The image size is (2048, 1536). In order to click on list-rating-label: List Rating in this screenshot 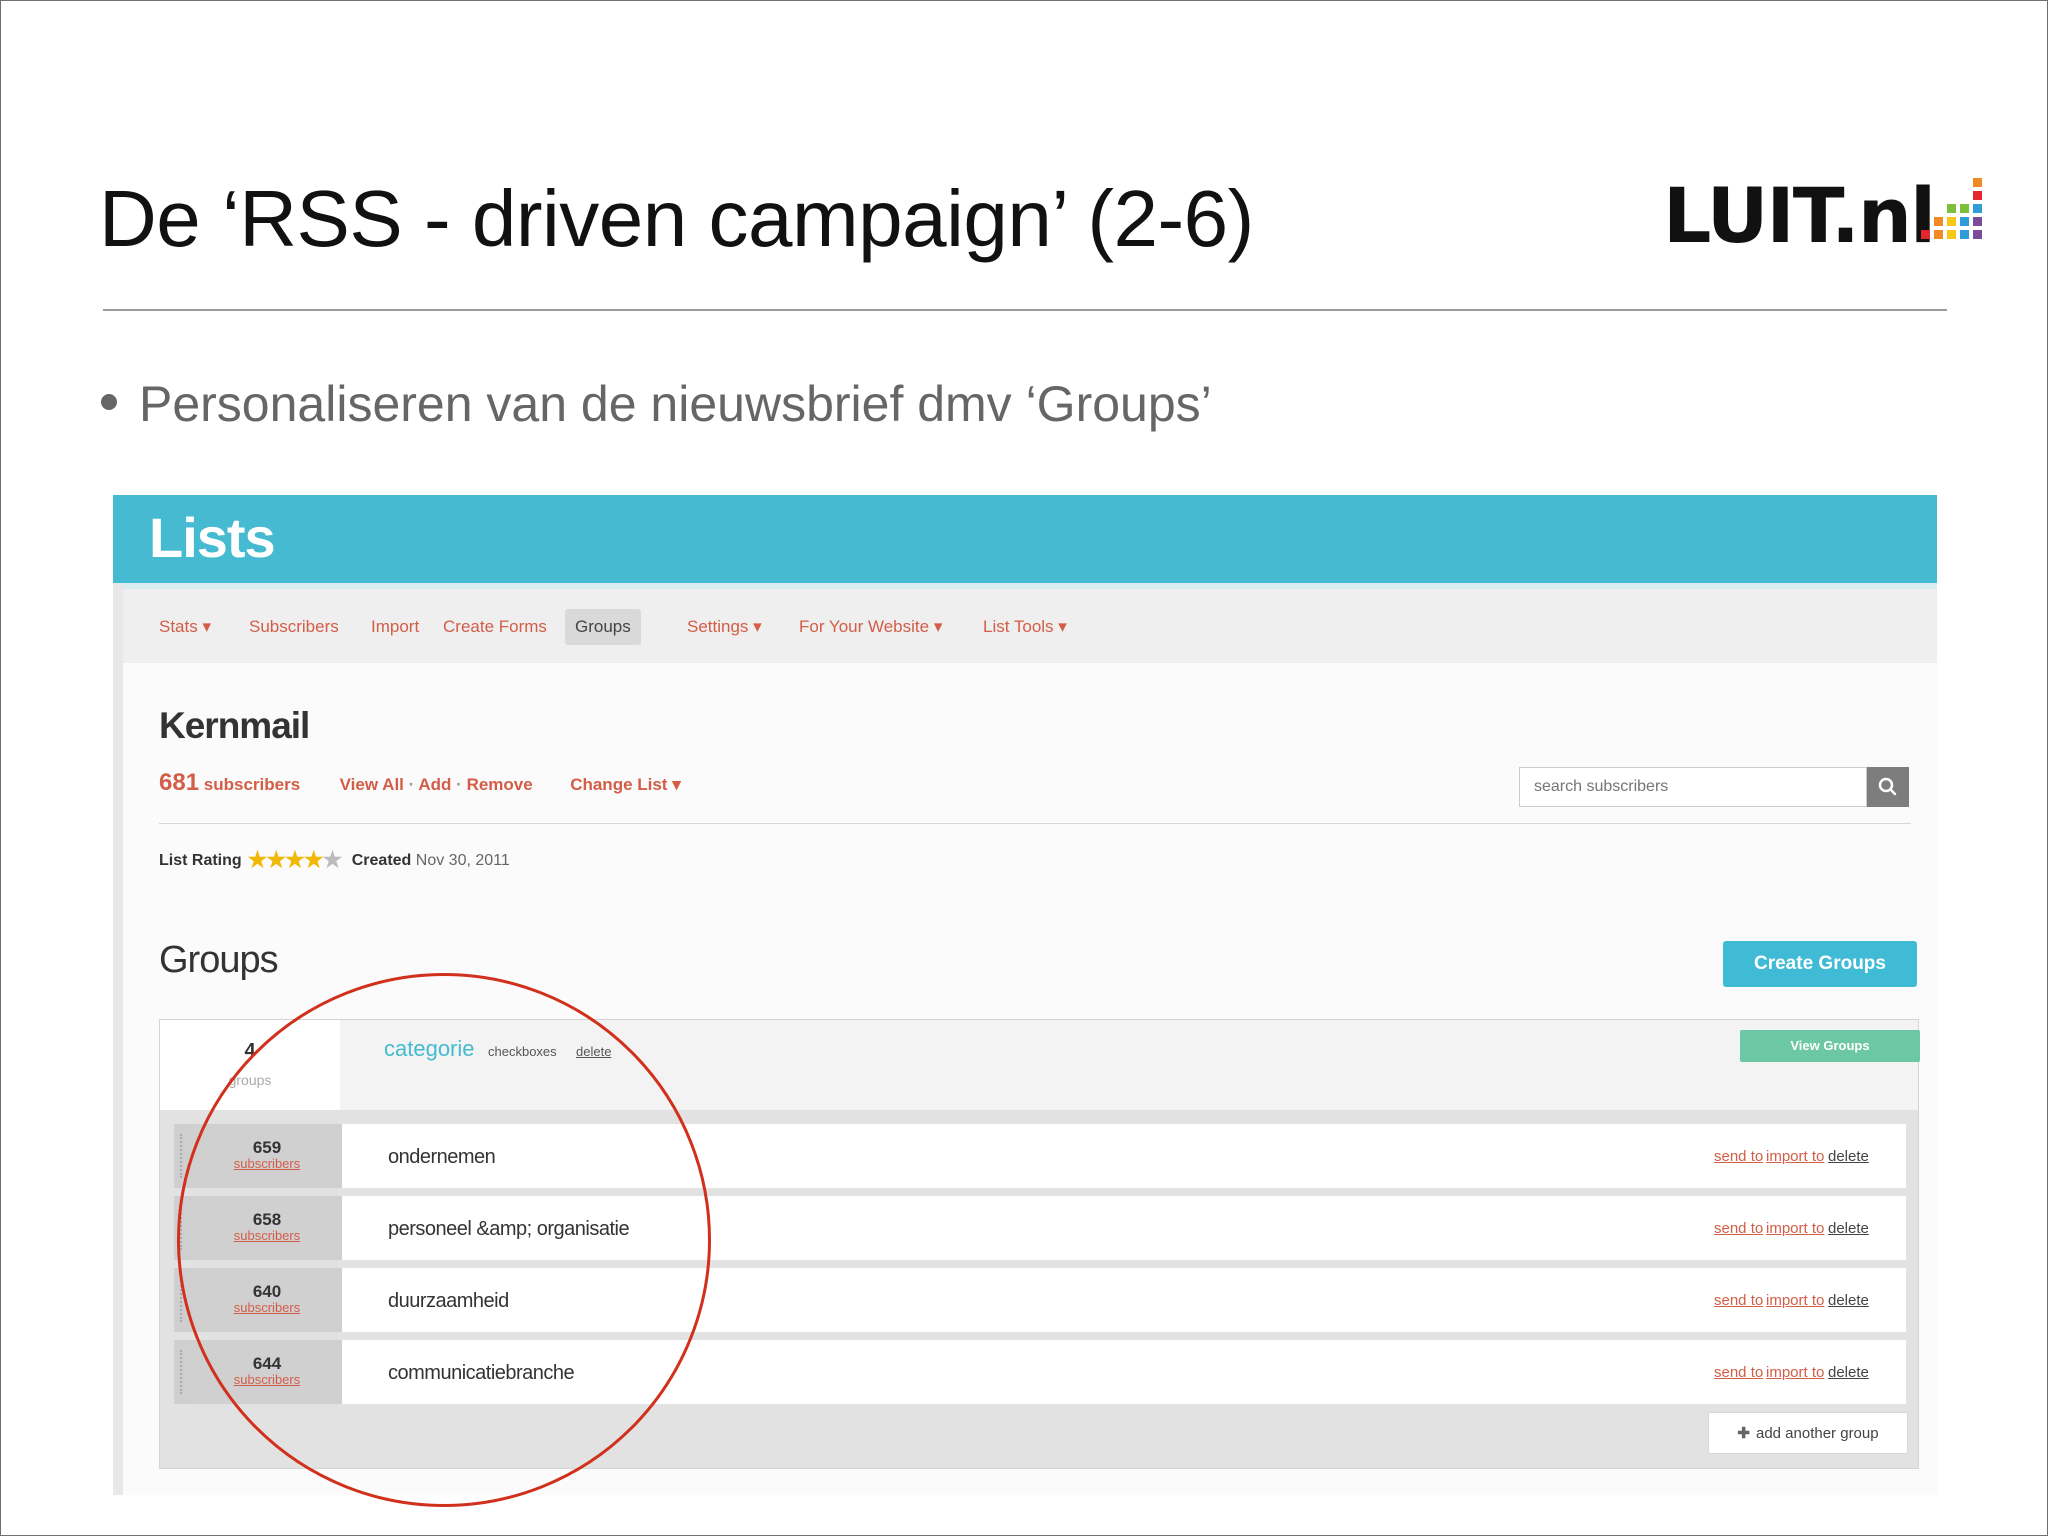, I will do `click(200, 860)`.